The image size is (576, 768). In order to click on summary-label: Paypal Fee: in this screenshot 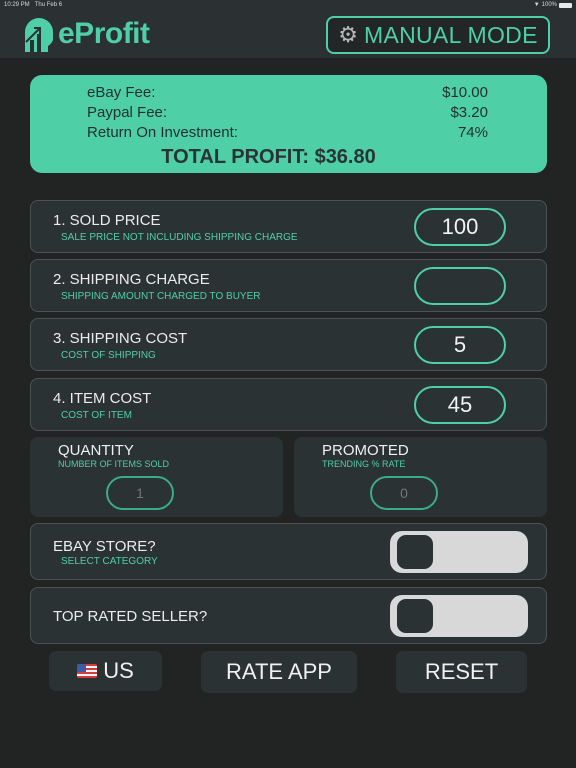, I will do `click(127, 112)`.